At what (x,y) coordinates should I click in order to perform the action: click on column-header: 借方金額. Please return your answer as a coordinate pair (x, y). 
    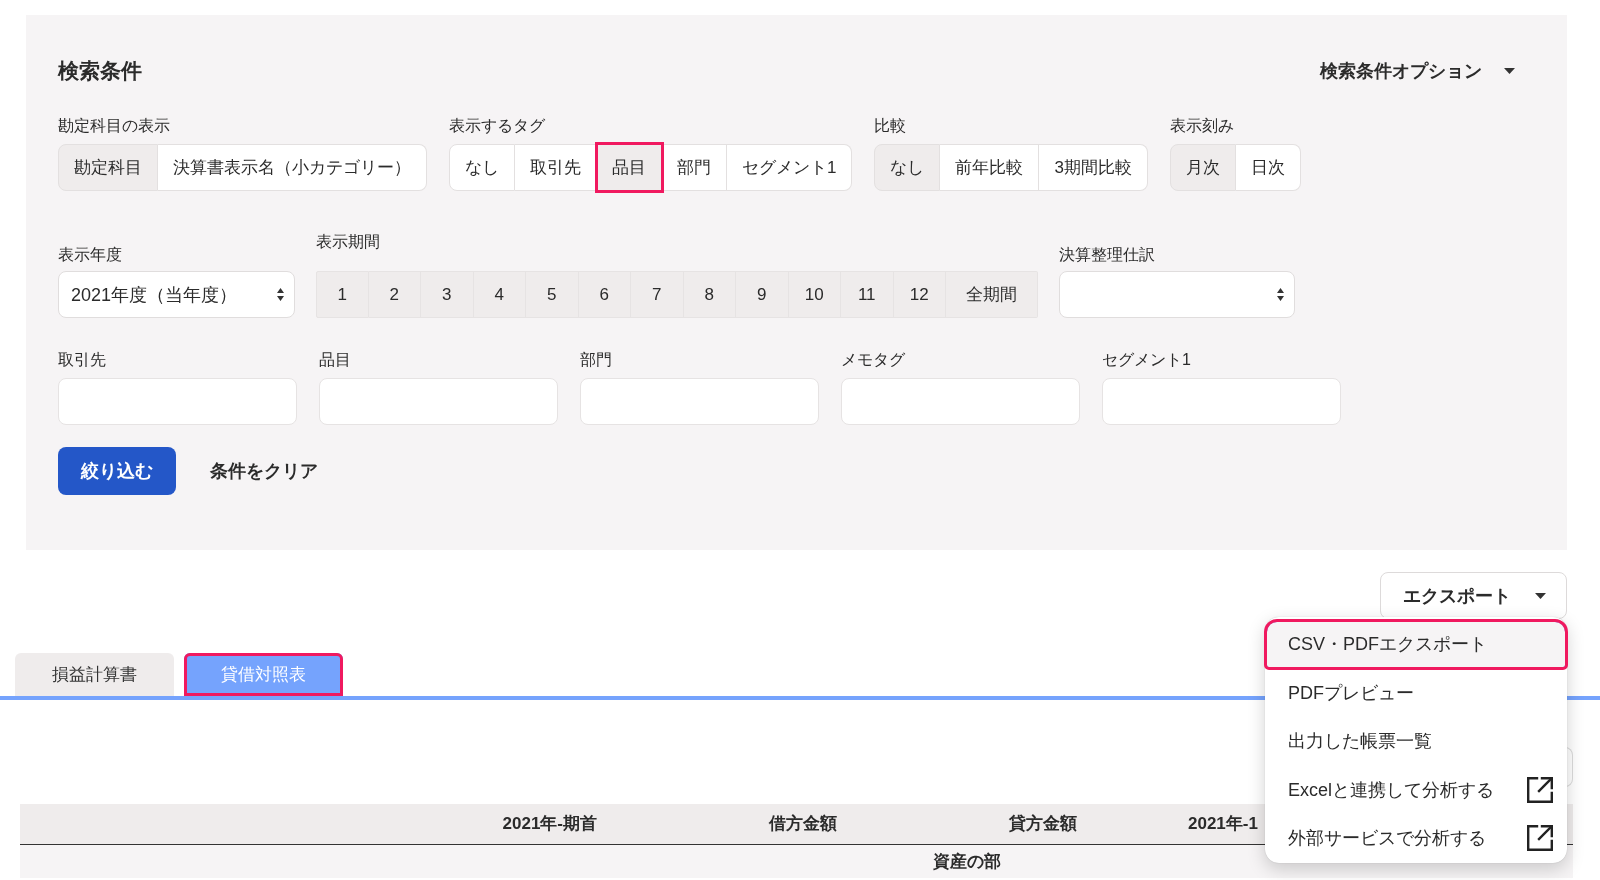
    Looking at the image, I should click on (803, 824).